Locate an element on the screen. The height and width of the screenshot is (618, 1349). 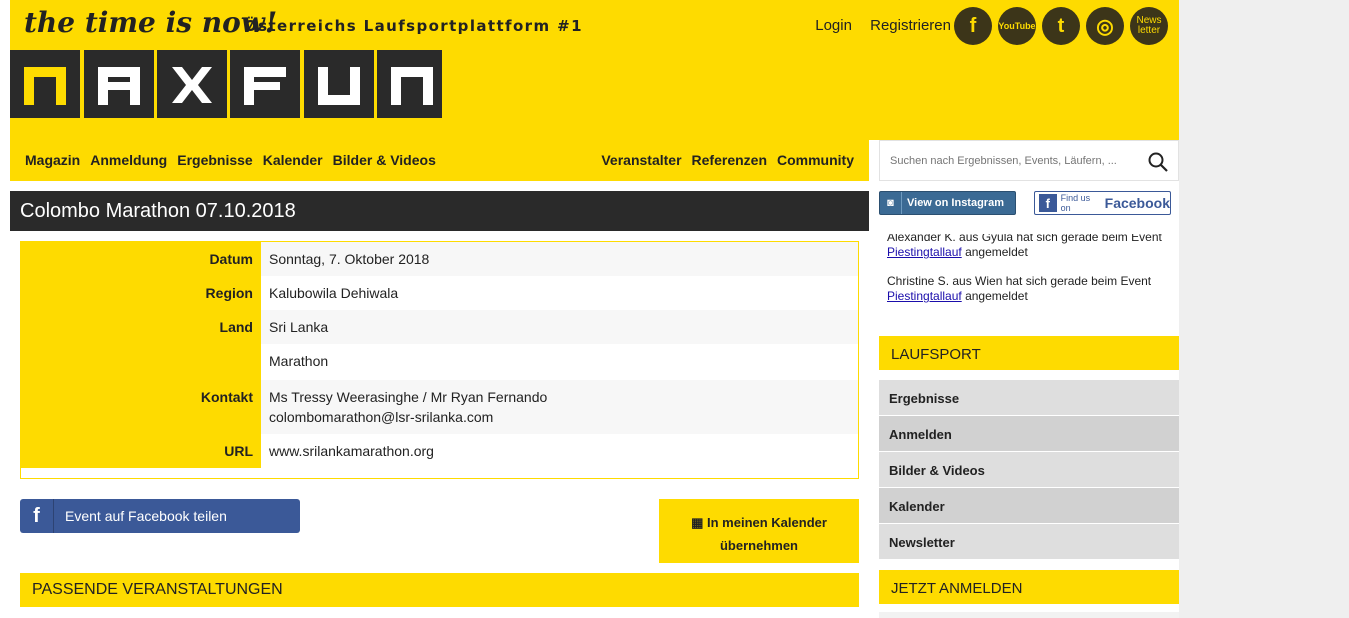
detail-label: URL is located at coordinates (141, 451).